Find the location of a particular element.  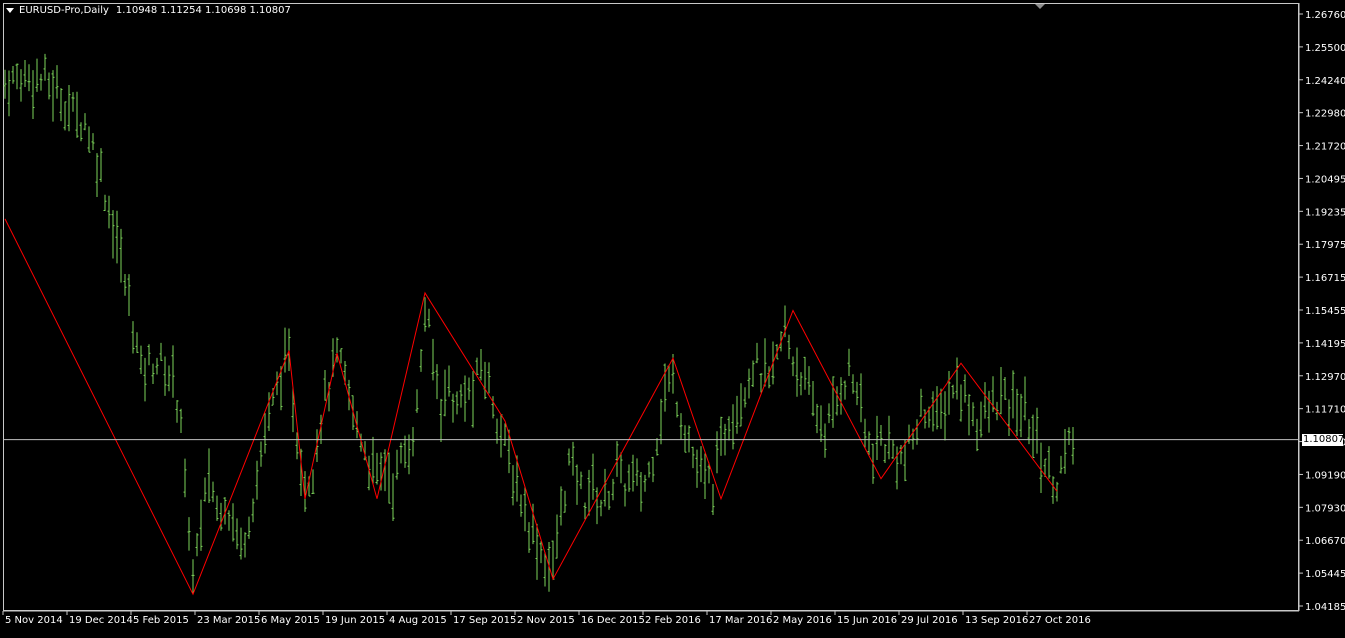

x-tick-label: 27 Oct 2016 is located at coordinates (1060, 620).